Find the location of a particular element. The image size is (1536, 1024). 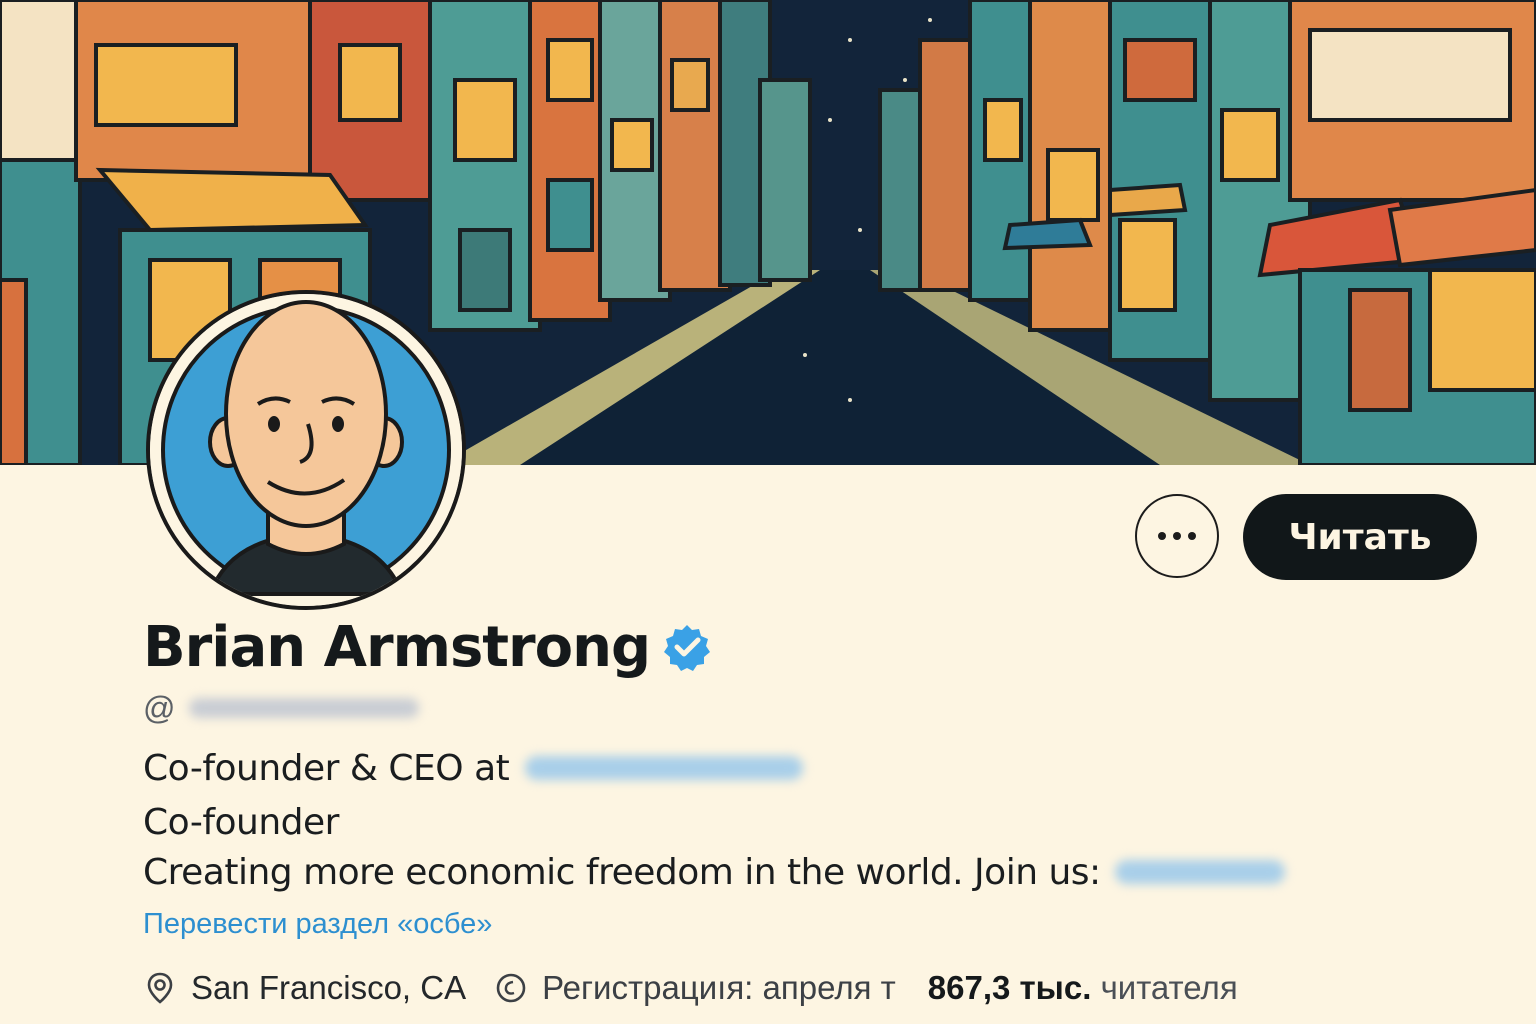

follow-button: Читать is located at coordinates (1360, 537).